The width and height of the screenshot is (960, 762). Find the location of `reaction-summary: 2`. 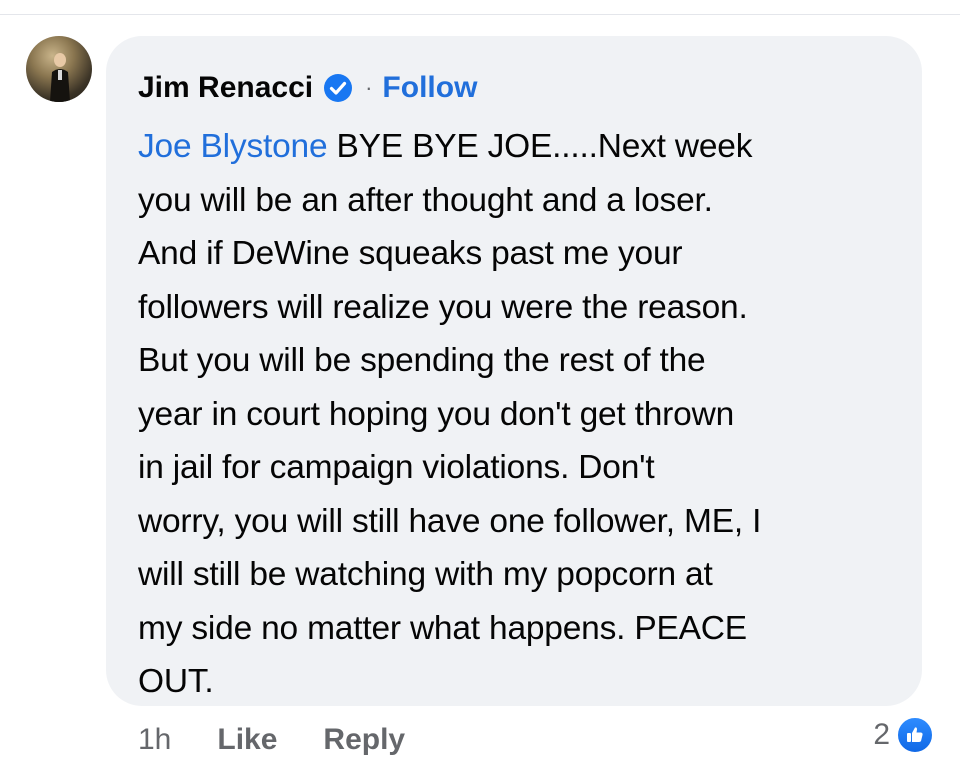

reaction-summary: 2 is located at coordinates (903, 735).